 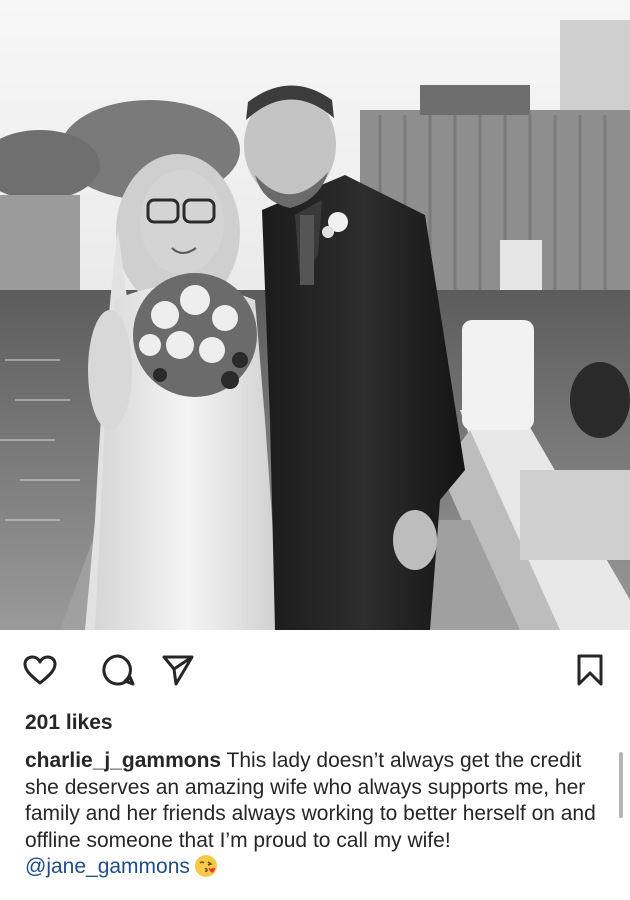 I want to click on comment-icon, so click(x=118, y=670).